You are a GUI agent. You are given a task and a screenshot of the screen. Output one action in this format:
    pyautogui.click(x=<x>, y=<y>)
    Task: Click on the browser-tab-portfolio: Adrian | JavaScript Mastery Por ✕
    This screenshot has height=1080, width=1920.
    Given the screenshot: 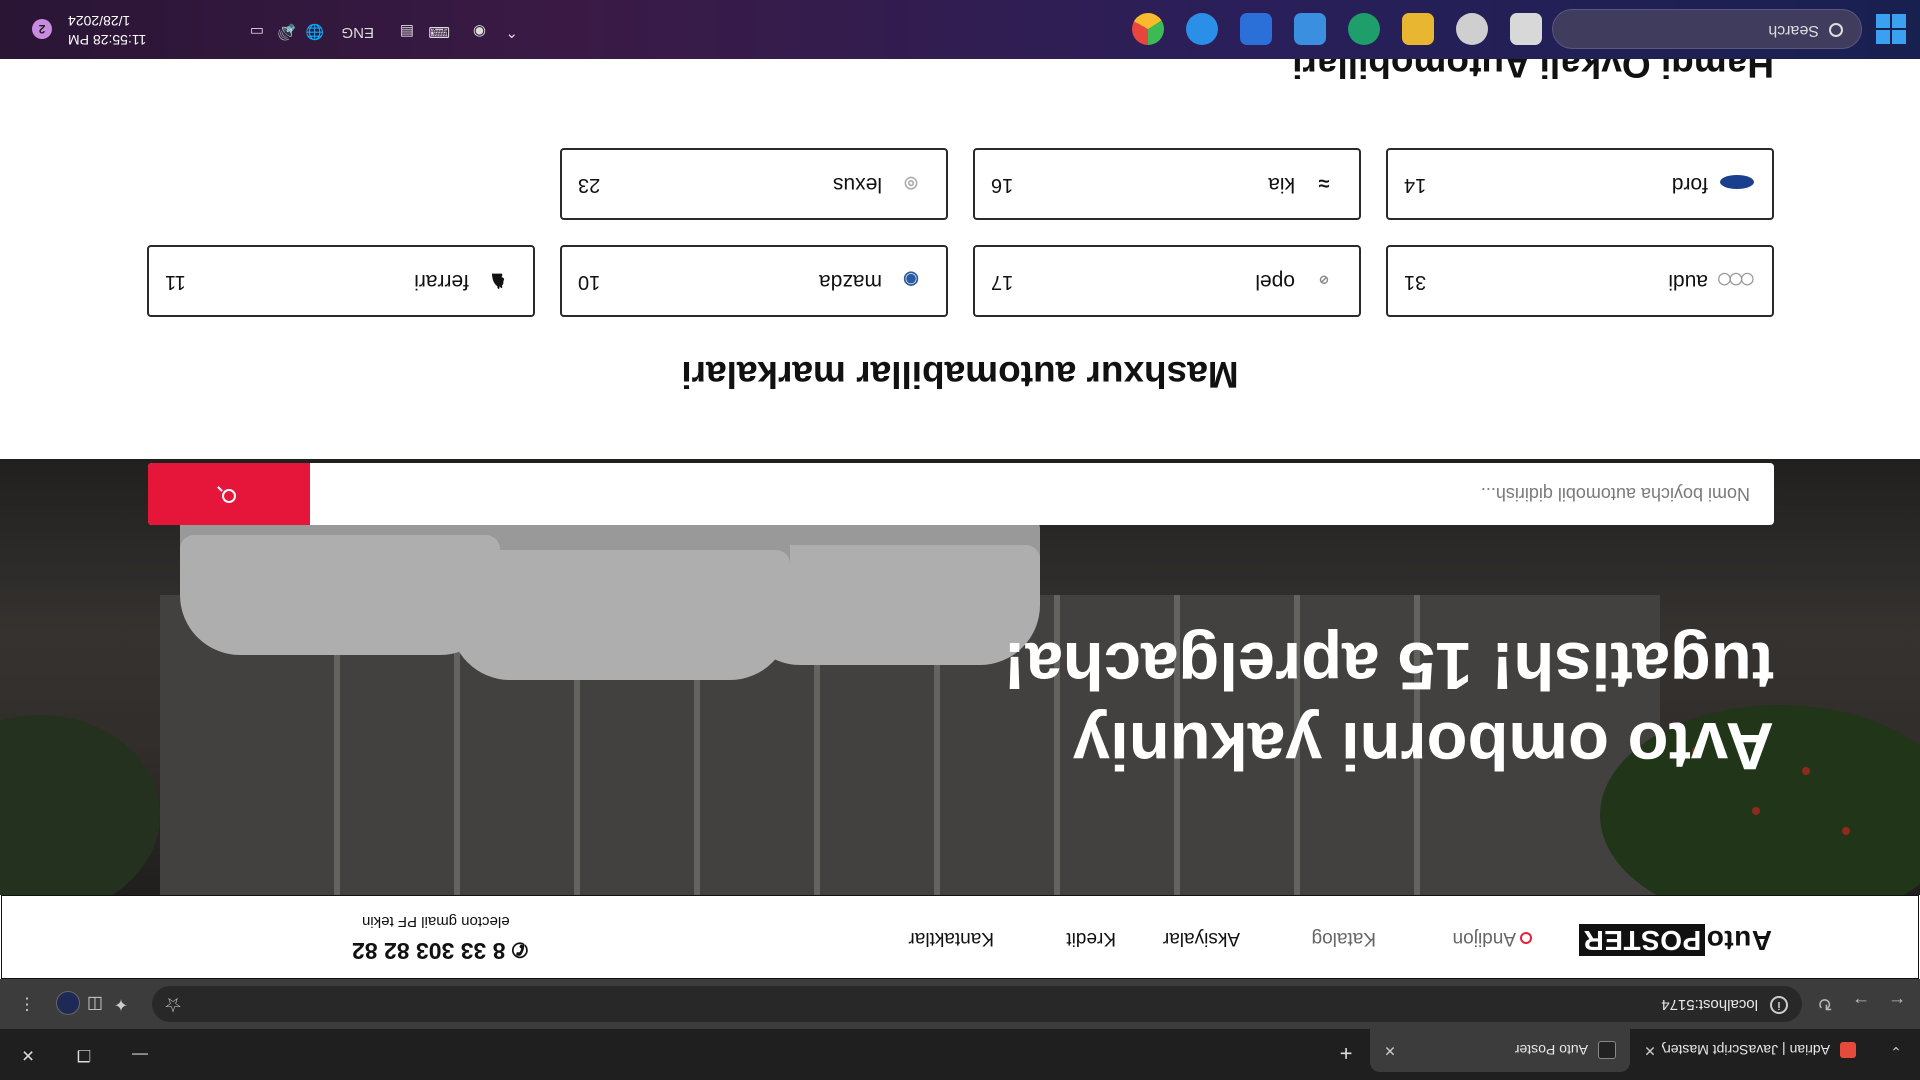 What is the action you would take?
    pyautogui.click(x=1750, y=1050)
    